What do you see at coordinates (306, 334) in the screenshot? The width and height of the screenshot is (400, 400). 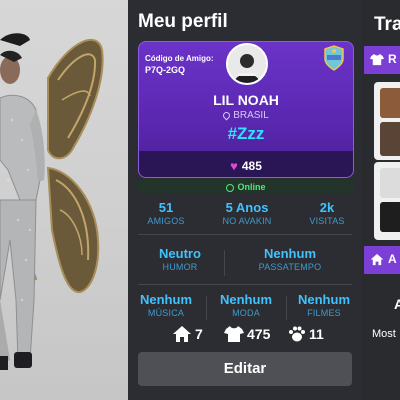 I see `pets-count: 11` at bounding box center [306, 334].